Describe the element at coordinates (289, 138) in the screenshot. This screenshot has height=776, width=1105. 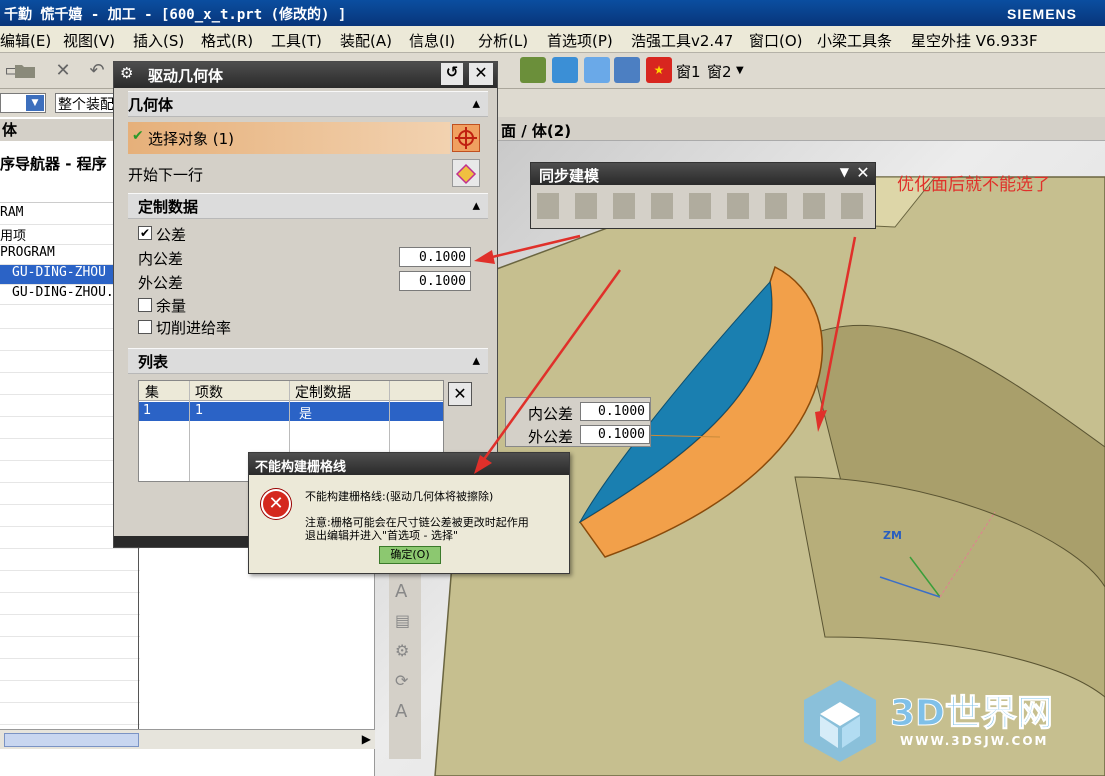
I see `select-object-row: ✔ 选择对象 (1)` at that location.